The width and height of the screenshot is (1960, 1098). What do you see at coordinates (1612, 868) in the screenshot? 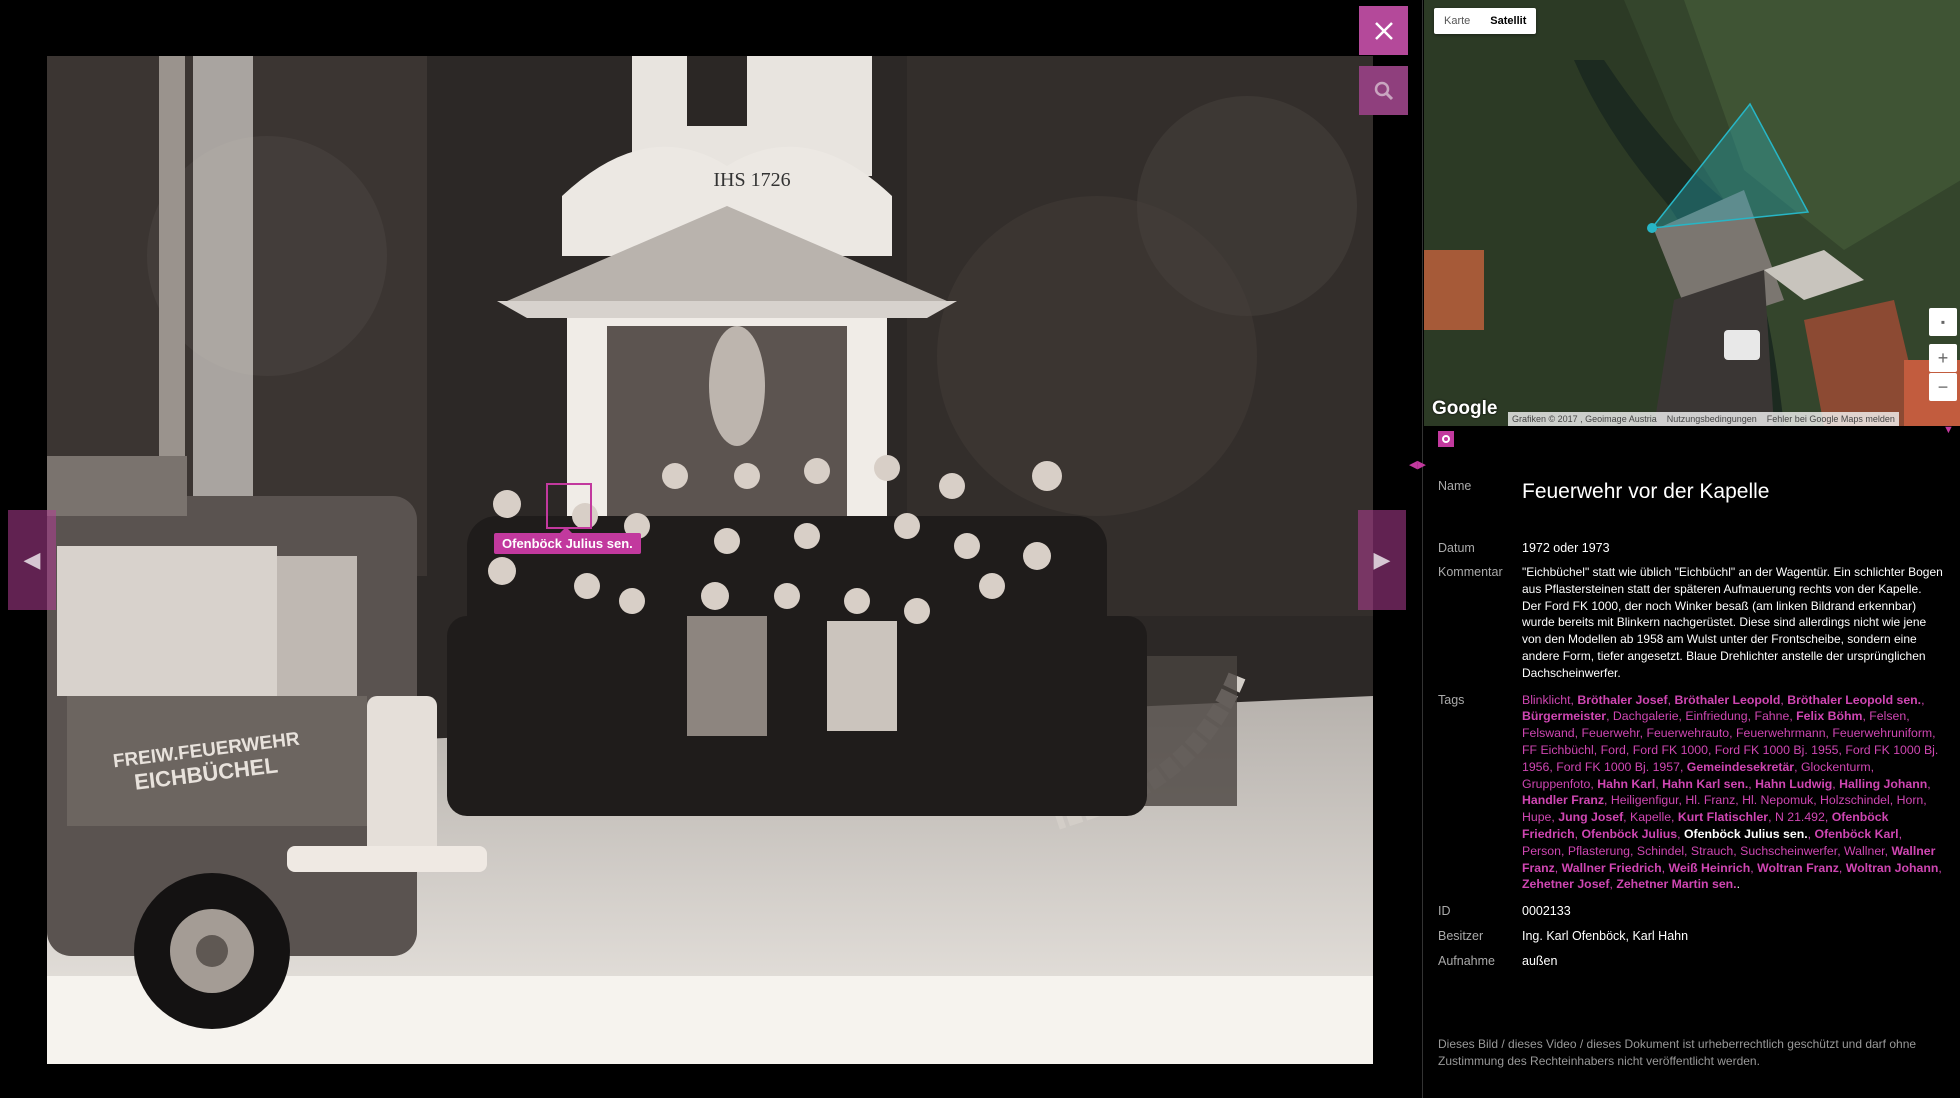
I see `tag-link: Wallner Friedrich` at bounding box center [1612, 868].